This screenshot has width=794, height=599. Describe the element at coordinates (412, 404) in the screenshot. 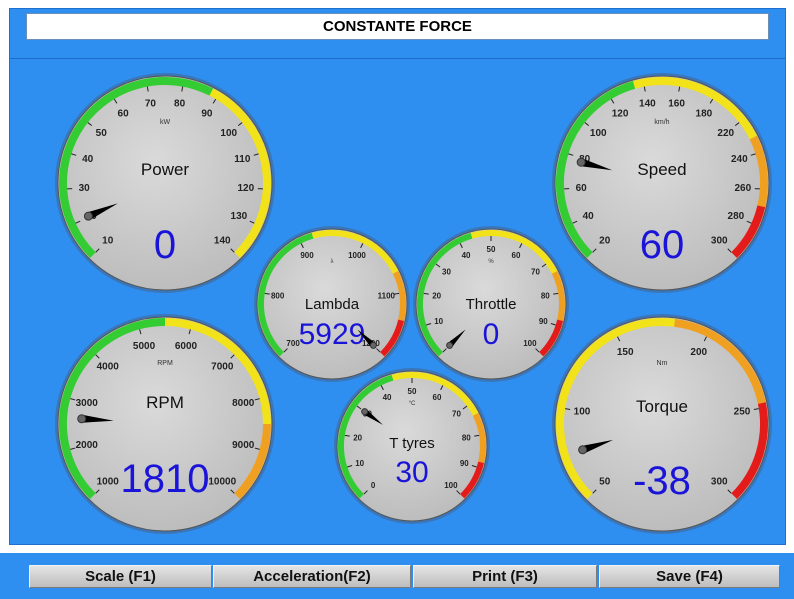

I see `ttyres-unit-label: °C` at that location.